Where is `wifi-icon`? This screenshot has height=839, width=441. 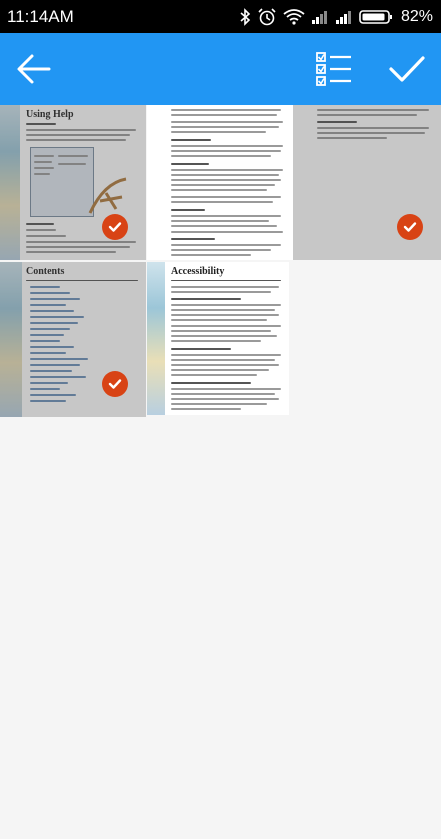 wifi-icon is located at coordinates (294, 17).